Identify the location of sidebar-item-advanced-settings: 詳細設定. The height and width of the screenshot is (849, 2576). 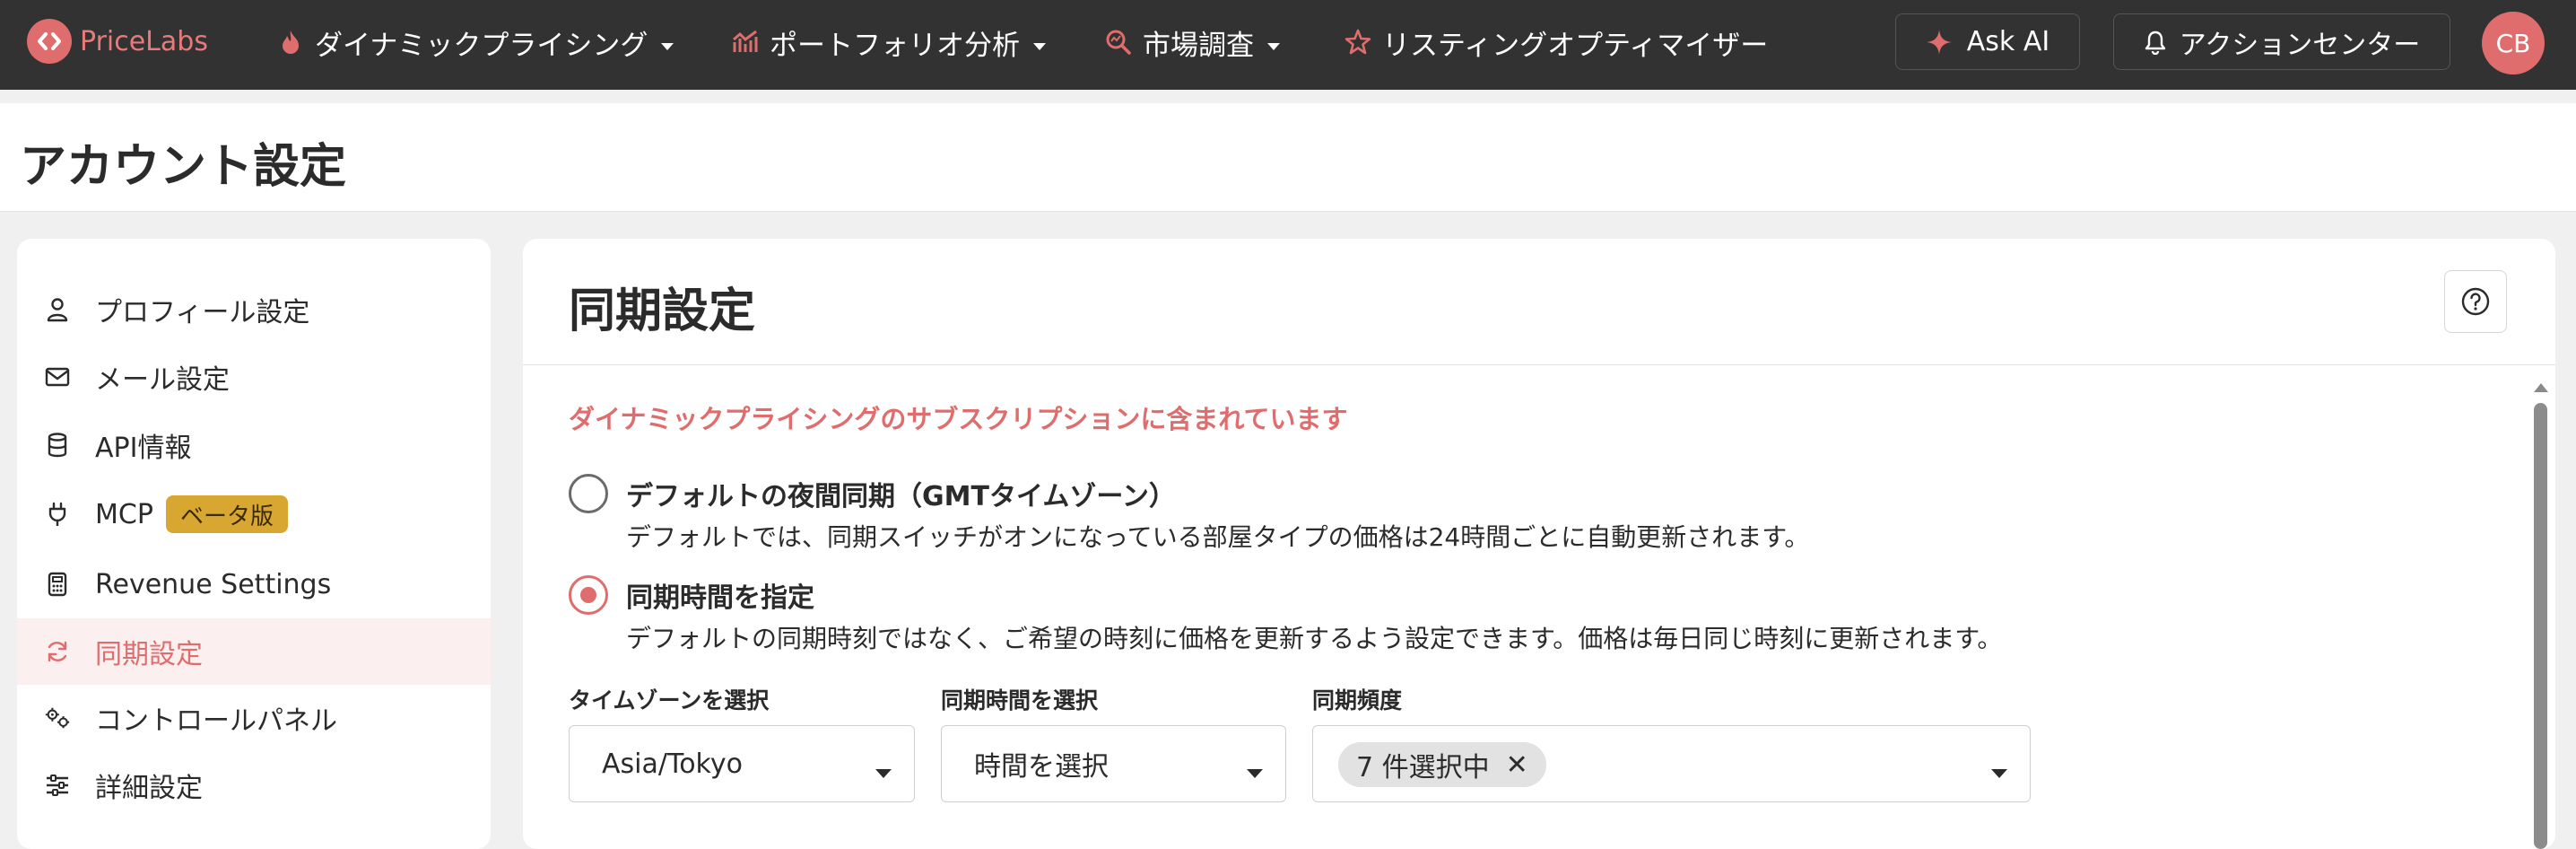
(254, 785).